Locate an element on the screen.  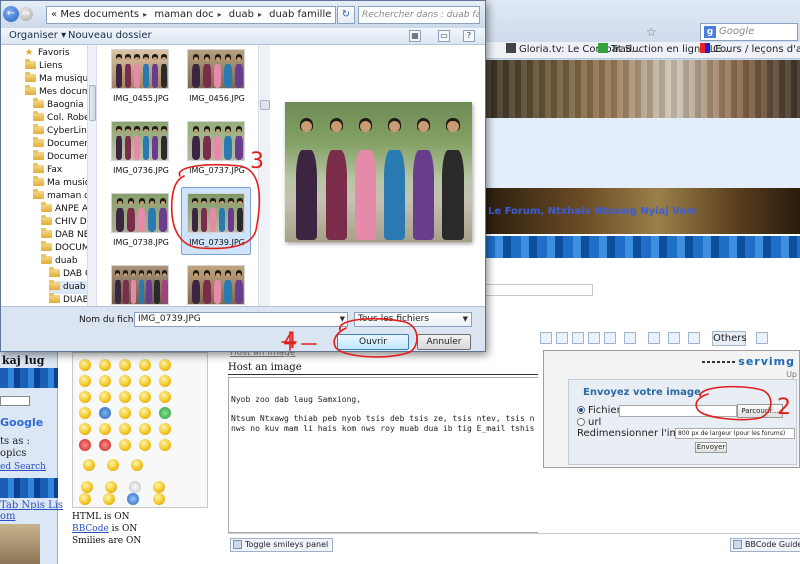
tree-item: Liens is located at coordinates (60, 66).